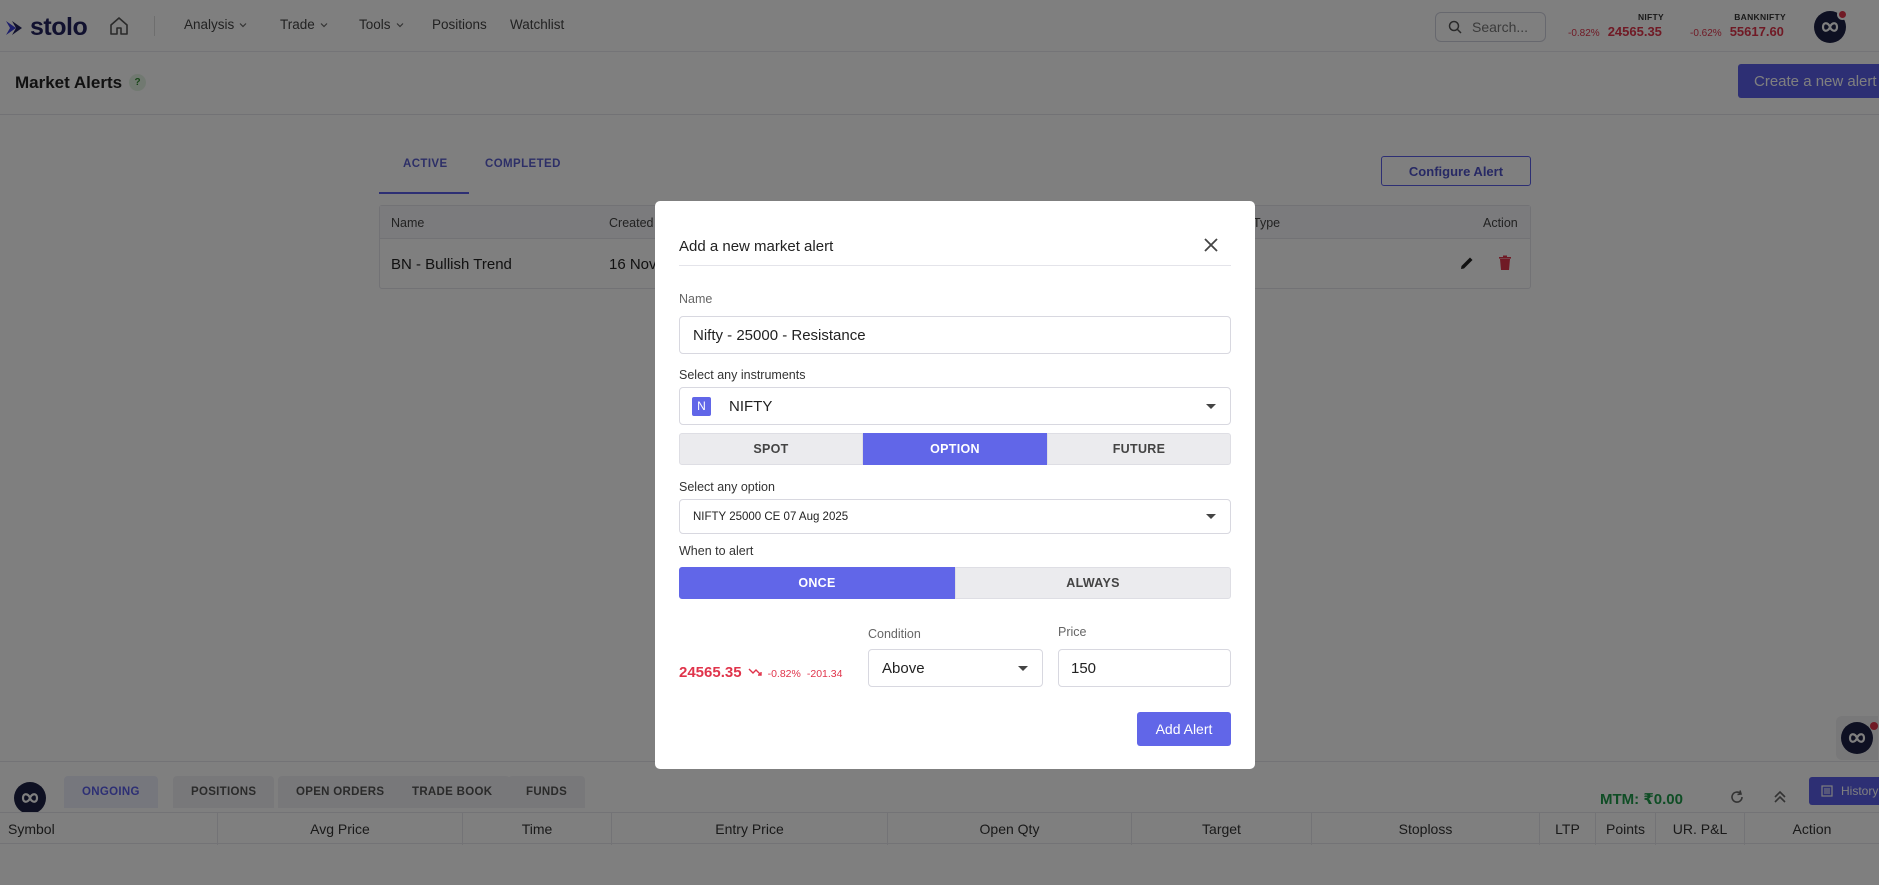 The width and height of the screenshot is (1879, 885). I want to click on close-icon, so click(1211, 245).